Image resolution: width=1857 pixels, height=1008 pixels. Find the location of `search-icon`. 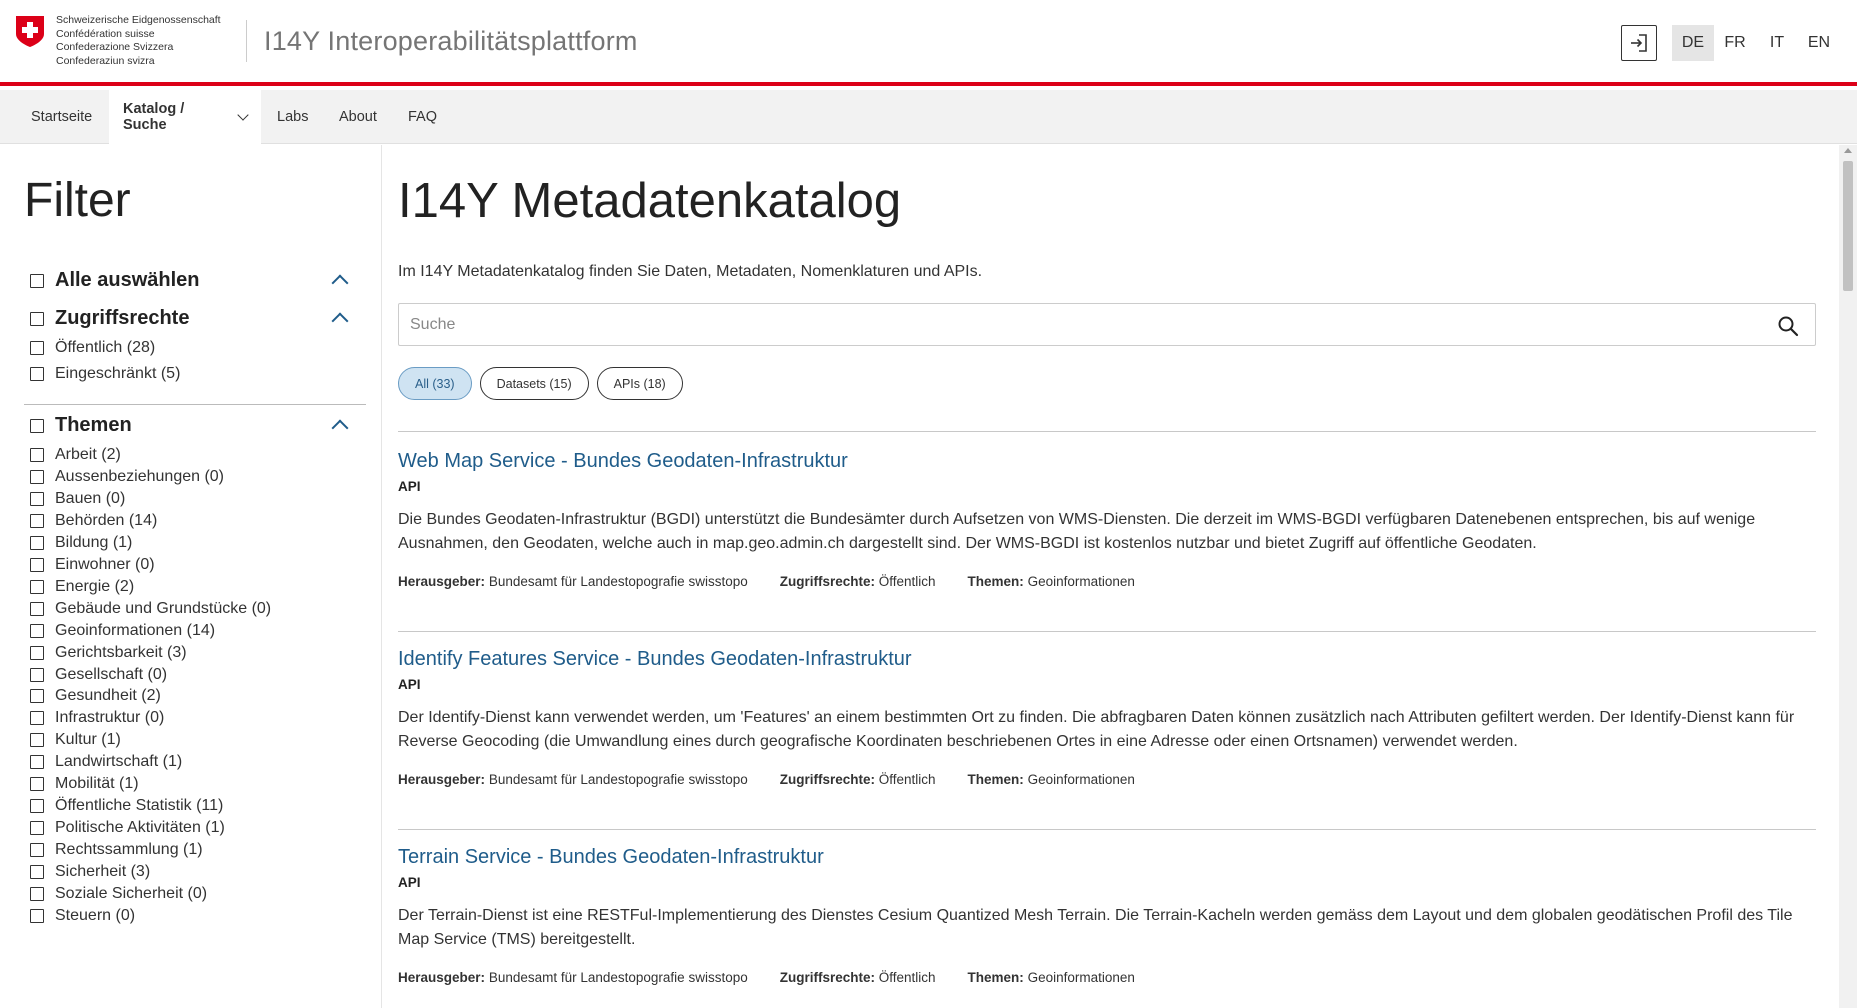

search-icon is located at coordinates (1788, 326).